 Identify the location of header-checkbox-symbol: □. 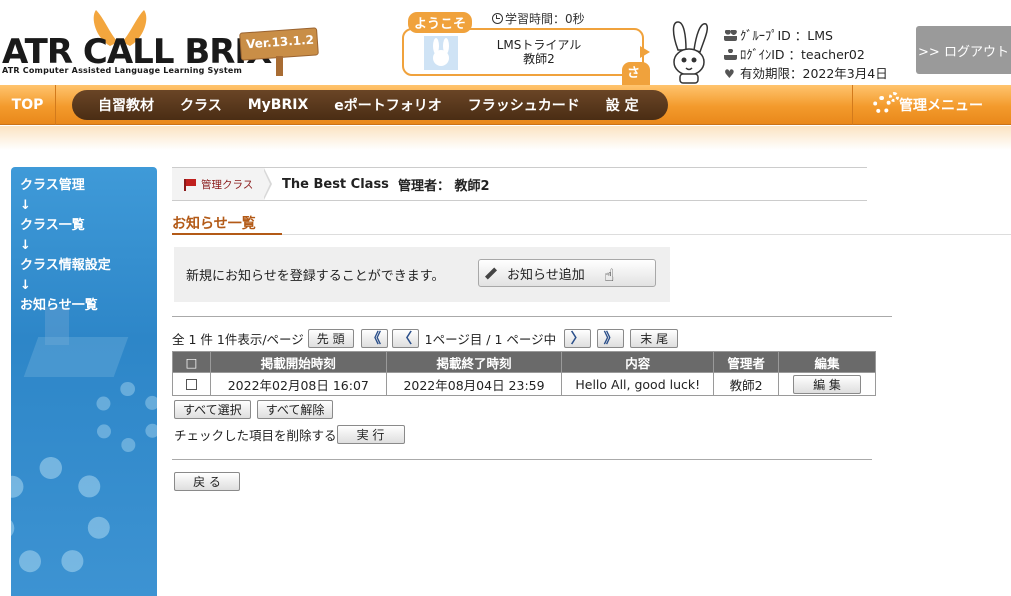
(191, 362).